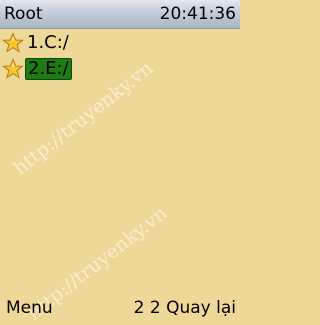  What do you see at coordinates (120, 43) in the screenshot?
I see `drive-item-c: 1.C:/` at bounding box center [120, 43].